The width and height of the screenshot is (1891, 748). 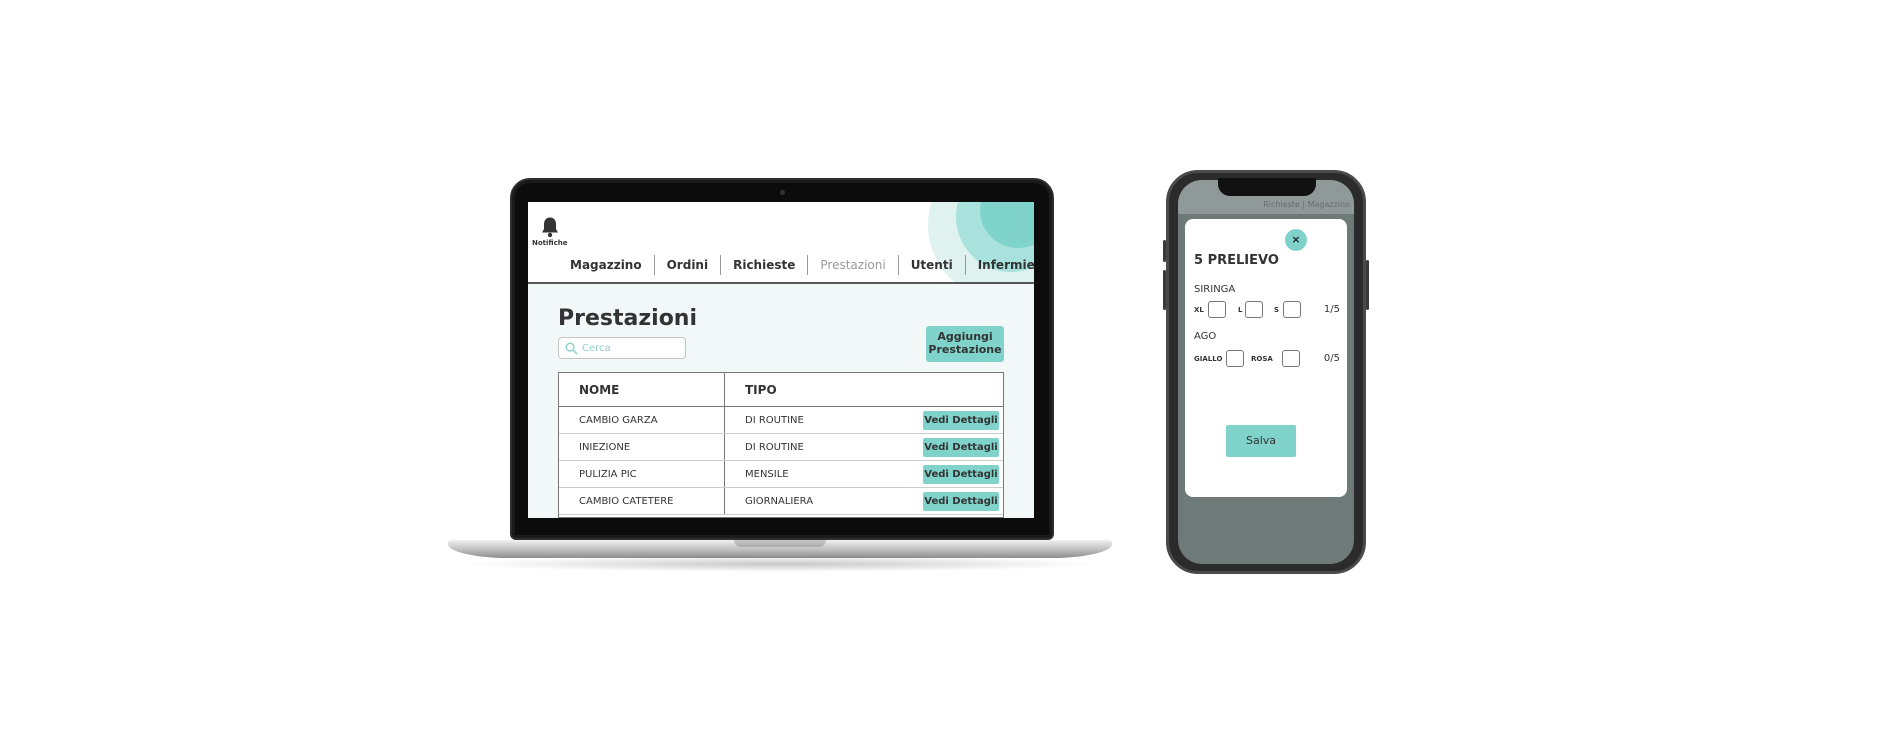 What do you see at coordinates (1331, 309) in the screenshot?
I see `siringa-count: 1/5` at bounding box center [1331, 309].